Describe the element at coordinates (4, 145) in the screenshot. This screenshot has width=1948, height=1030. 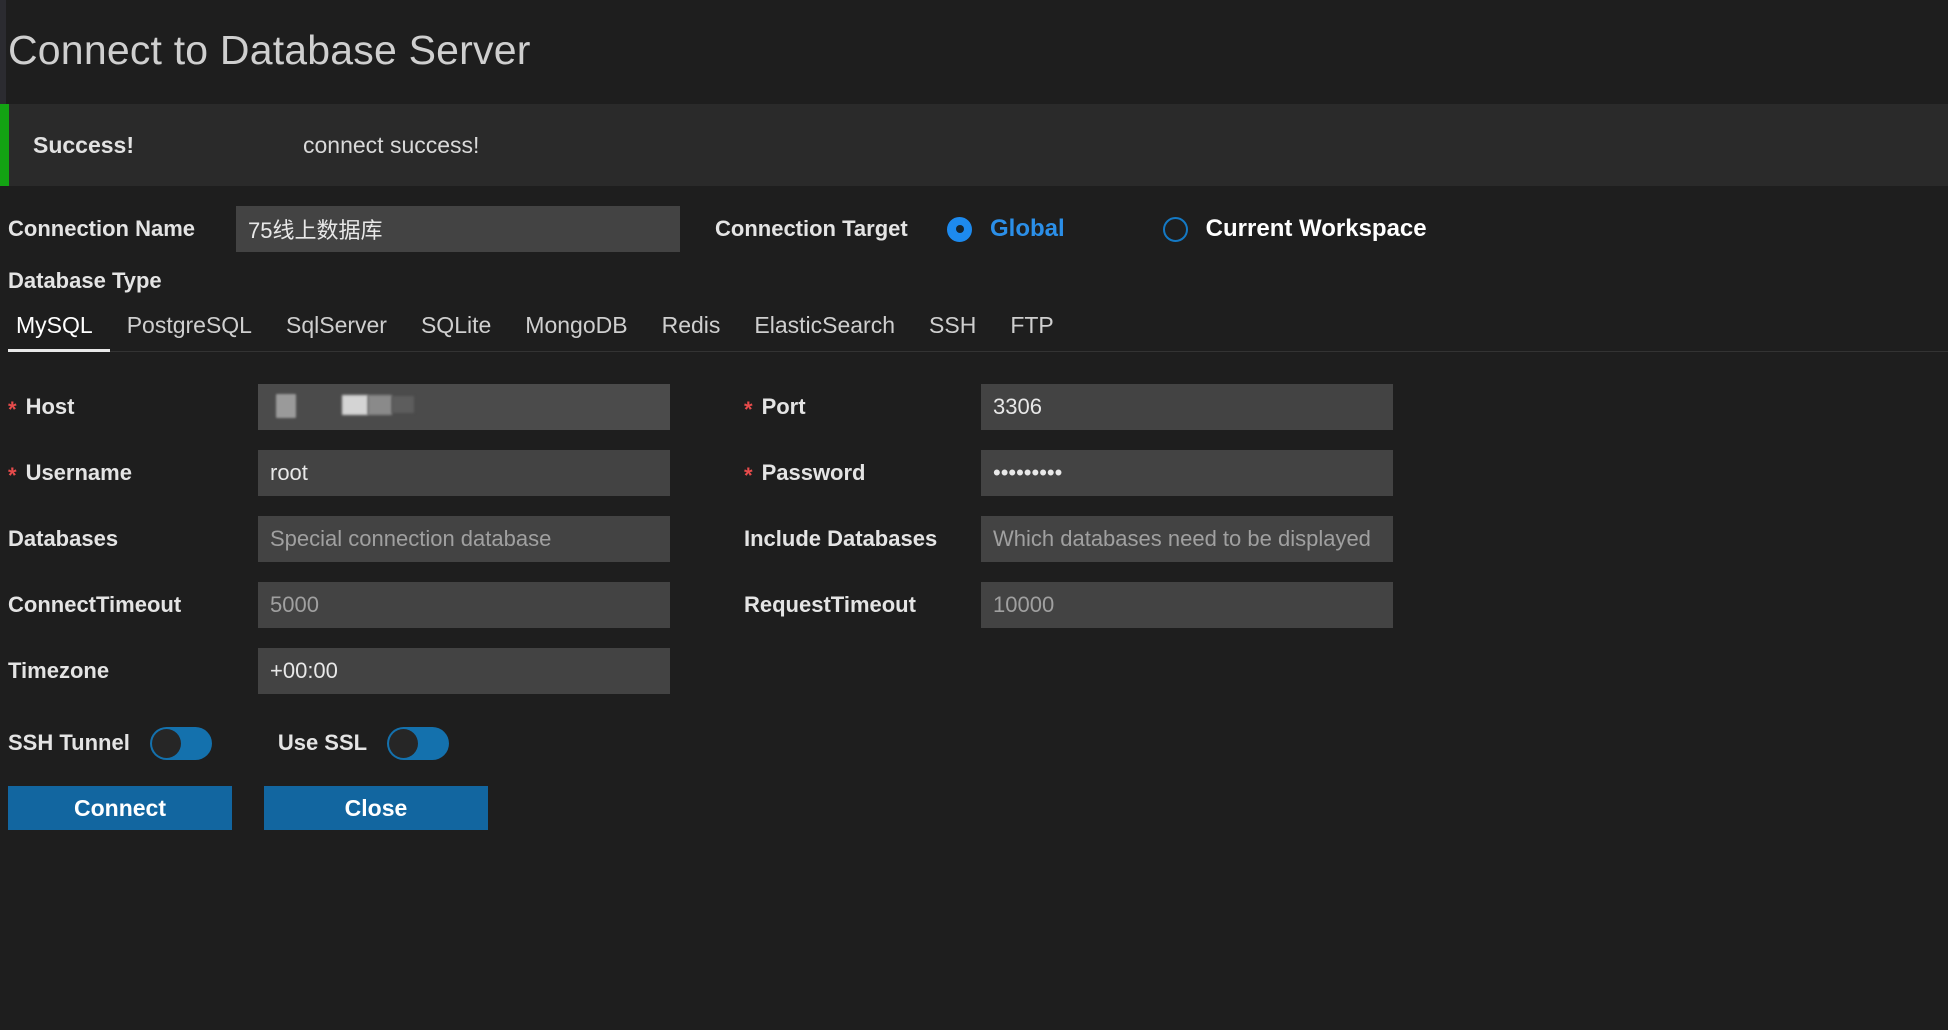
I see `banner-accent-bar` at that location.